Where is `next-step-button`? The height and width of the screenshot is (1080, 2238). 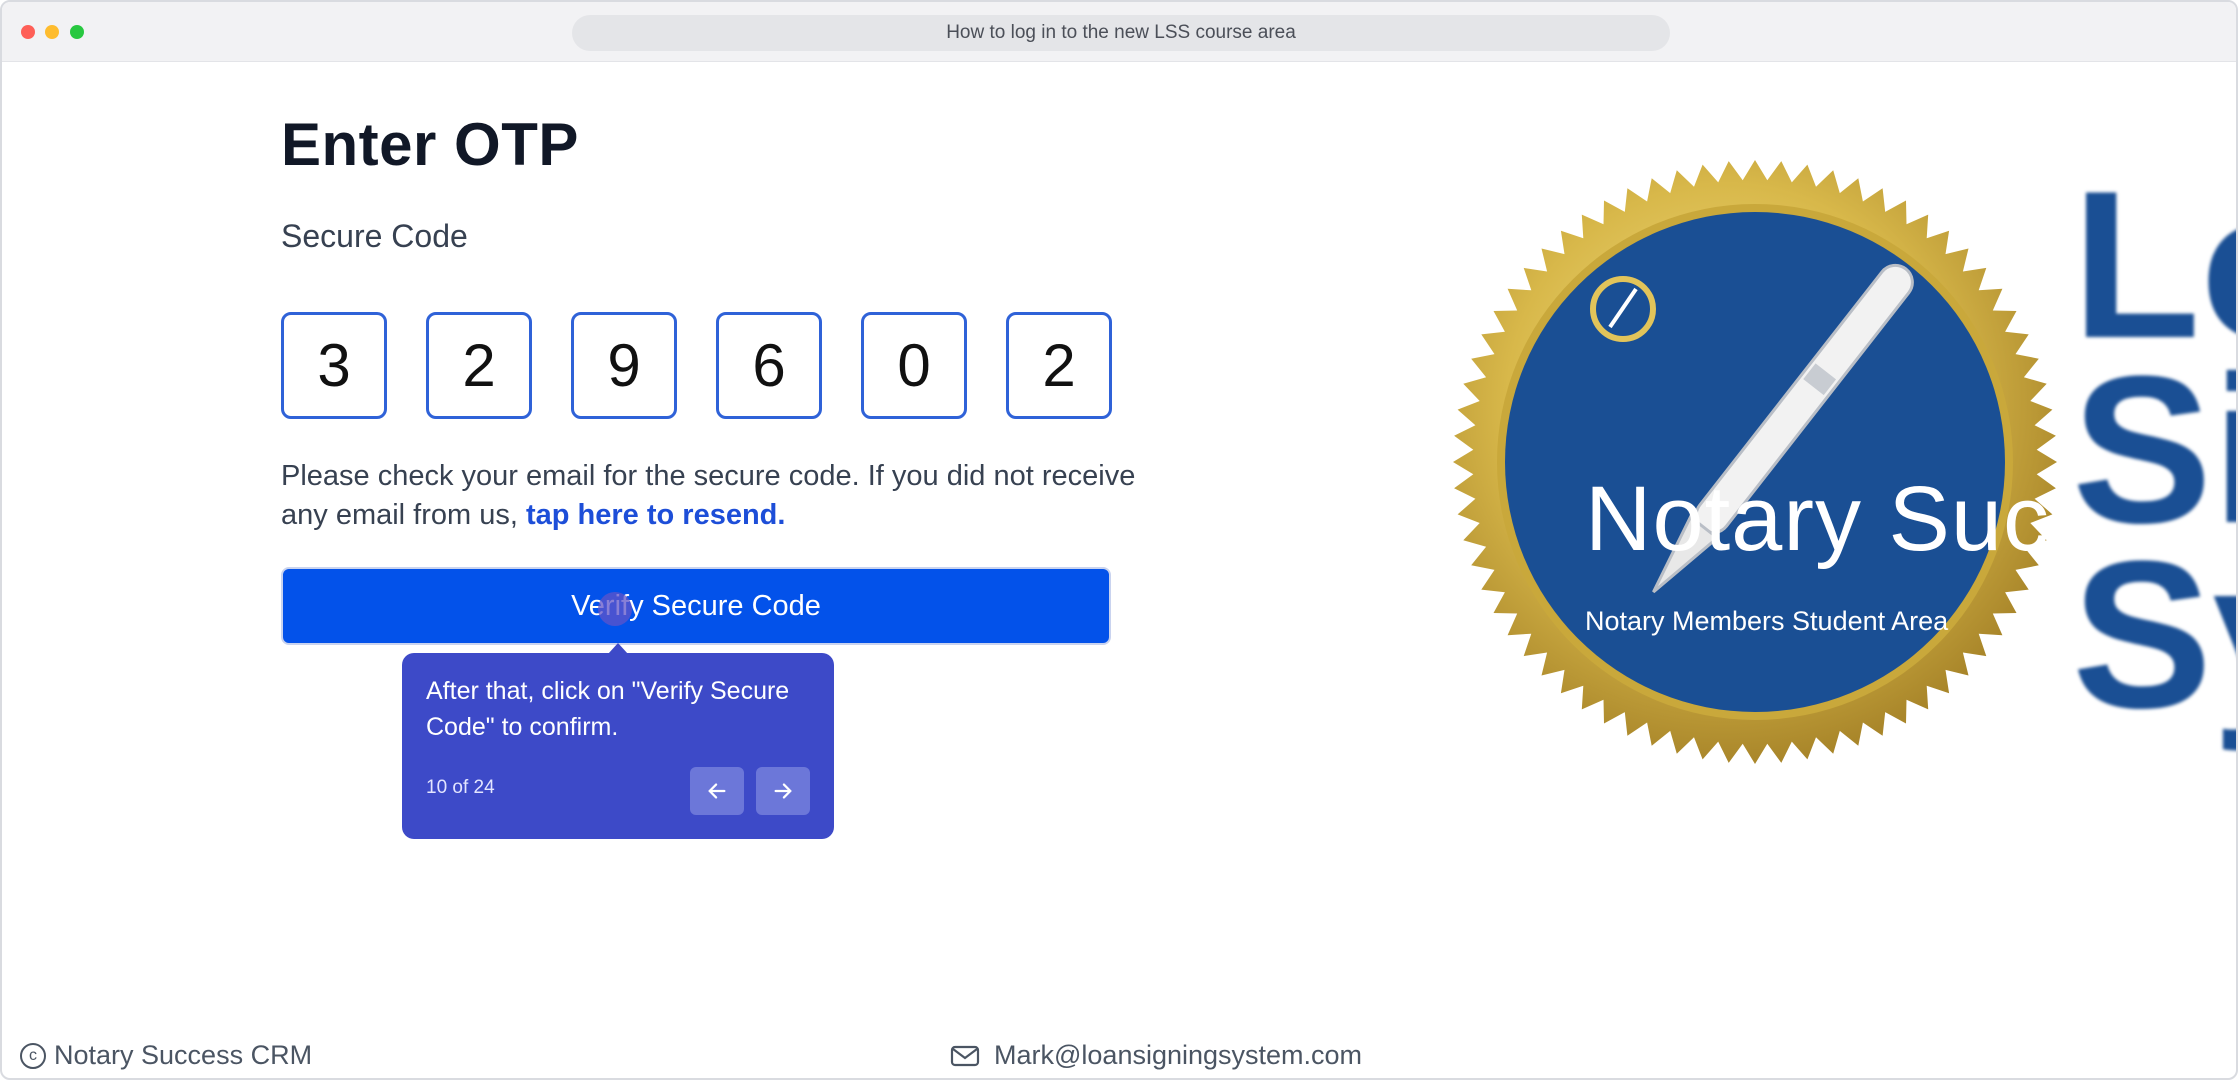 next-step-button is located at coordinates (783, 791).